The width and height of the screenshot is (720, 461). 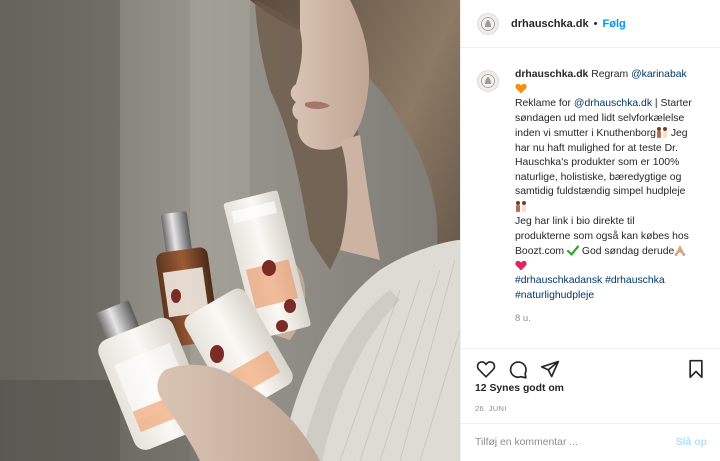 I want to click on pink-heart-icon, so click(x=521, y=265).